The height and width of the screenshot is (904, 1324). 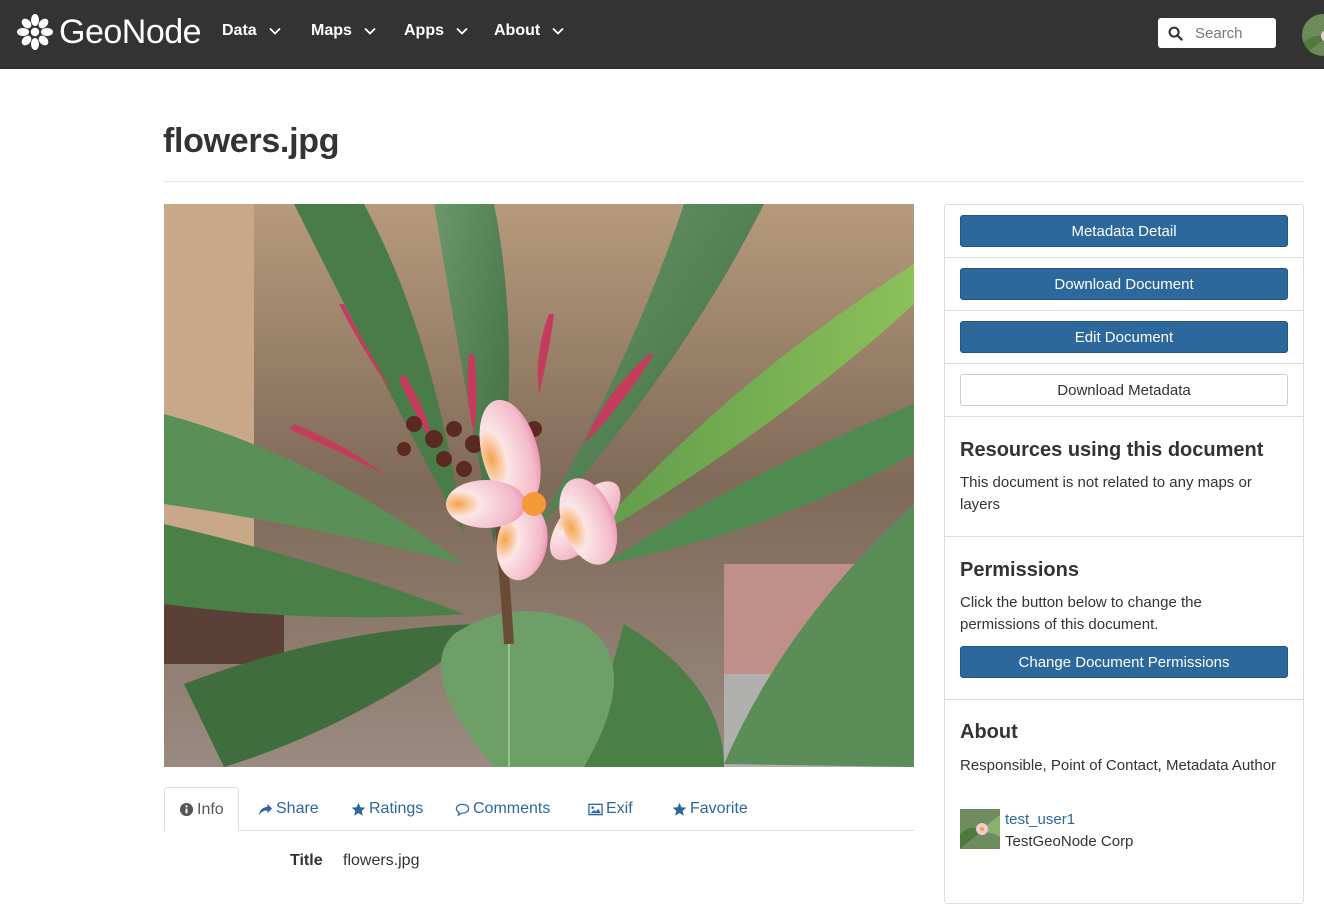 What do you see at coordinates (331, 30) in the screenshot?
I see `nav-maps-label: Maps` at bounding box center [331, 30].